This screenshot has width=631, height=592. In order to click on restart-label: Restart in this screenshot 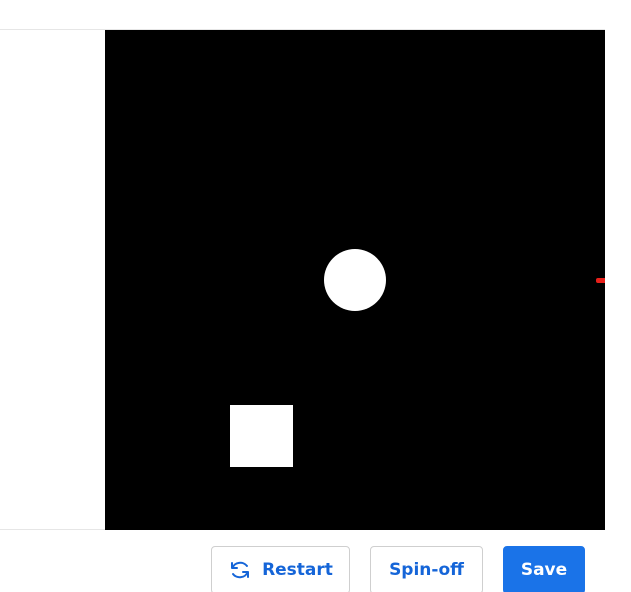, I will do `click(297, 570)`.